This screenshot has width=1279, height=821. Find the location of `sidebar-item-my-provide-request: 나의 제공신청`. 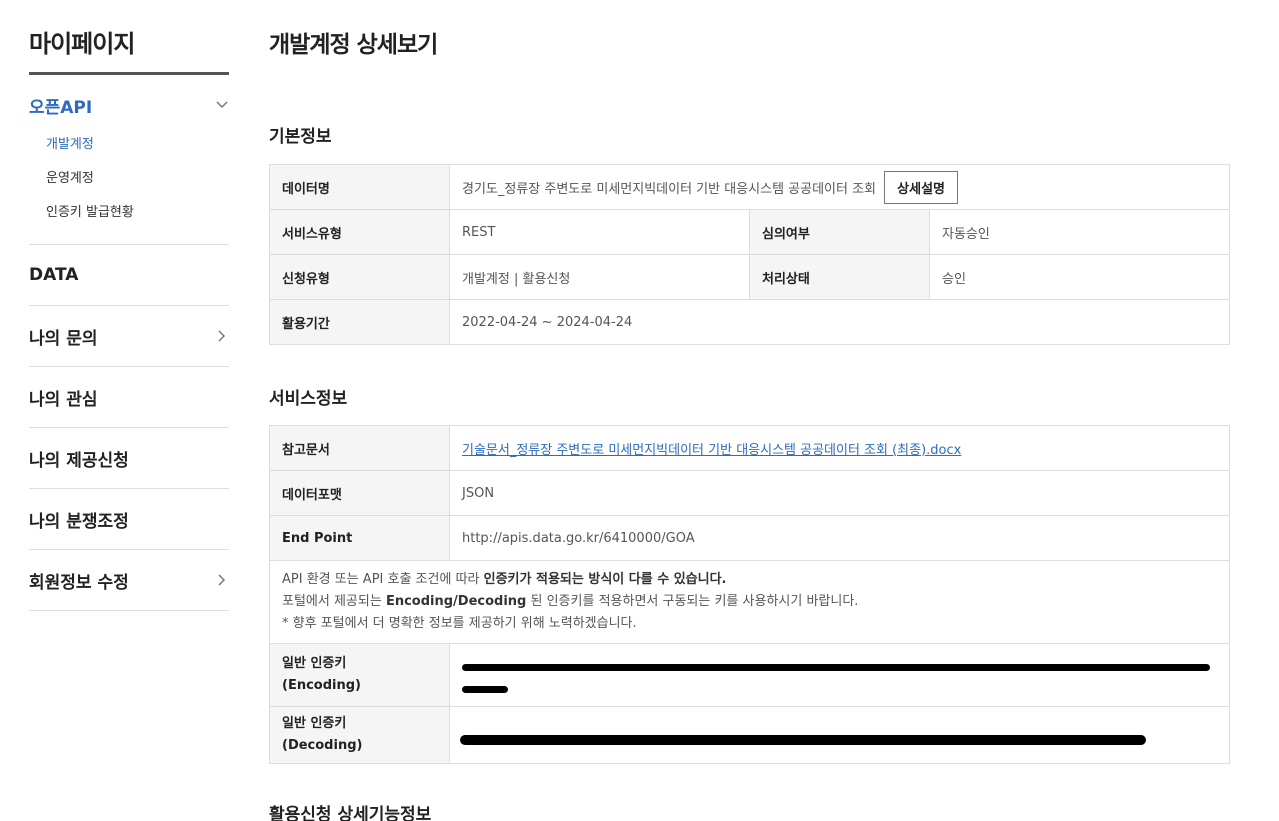

sidebar-item-my-provide-request: 나의 제공신청 is located at coordinates (129, 458).